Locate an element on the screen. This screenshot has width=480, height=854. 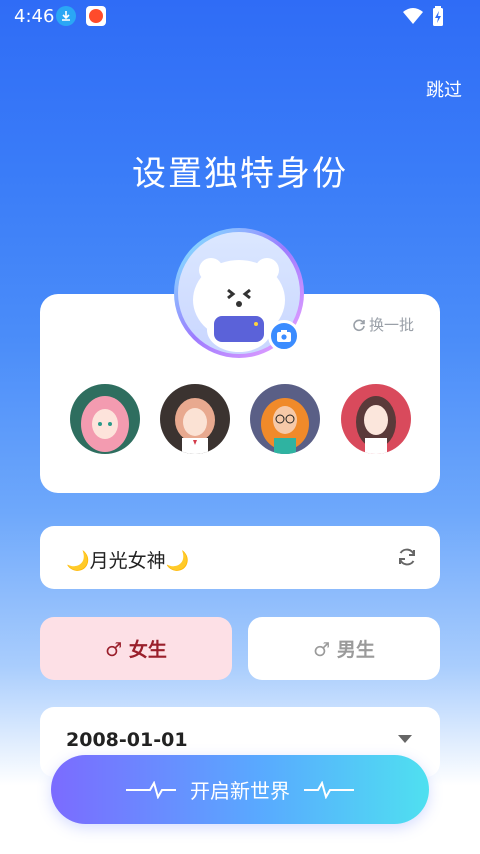
female-button: ♂ 女生 is located at coordinates (136, 648).